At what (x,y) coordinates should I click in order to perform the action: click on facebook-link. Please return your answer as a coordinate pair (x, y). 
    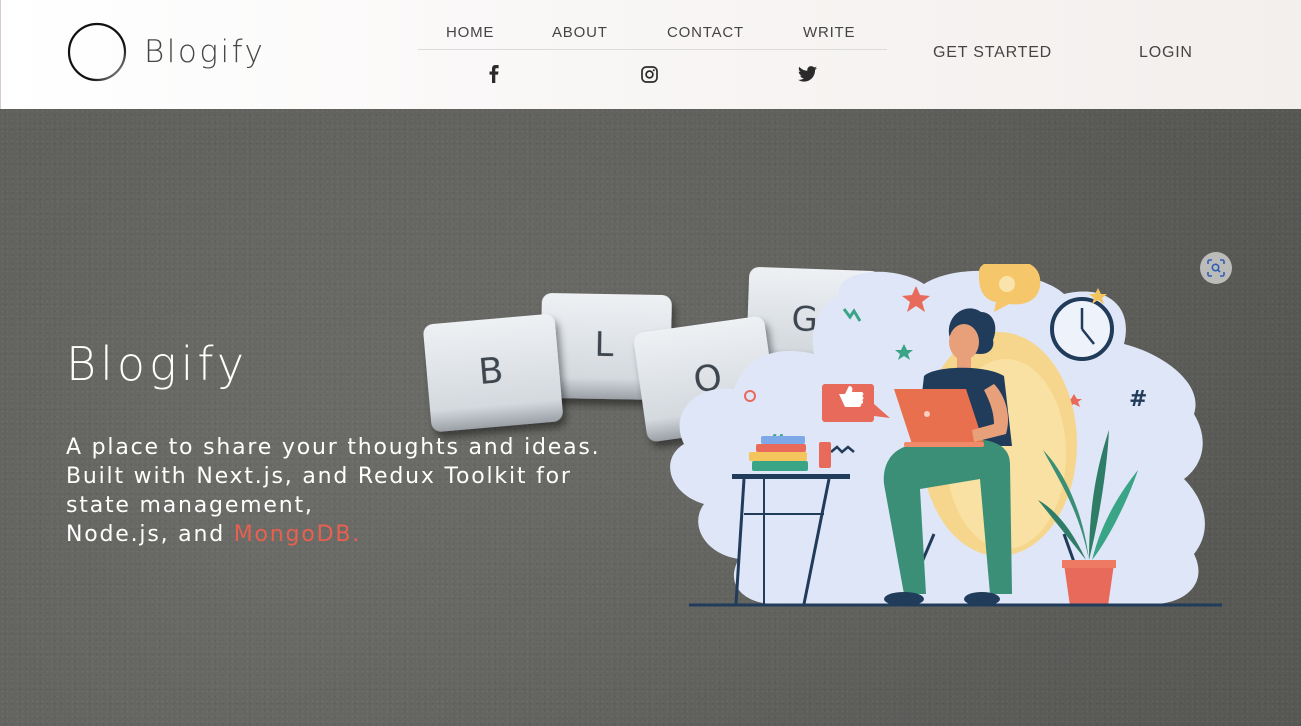
    Looking at the image, I should click on (494, 74).